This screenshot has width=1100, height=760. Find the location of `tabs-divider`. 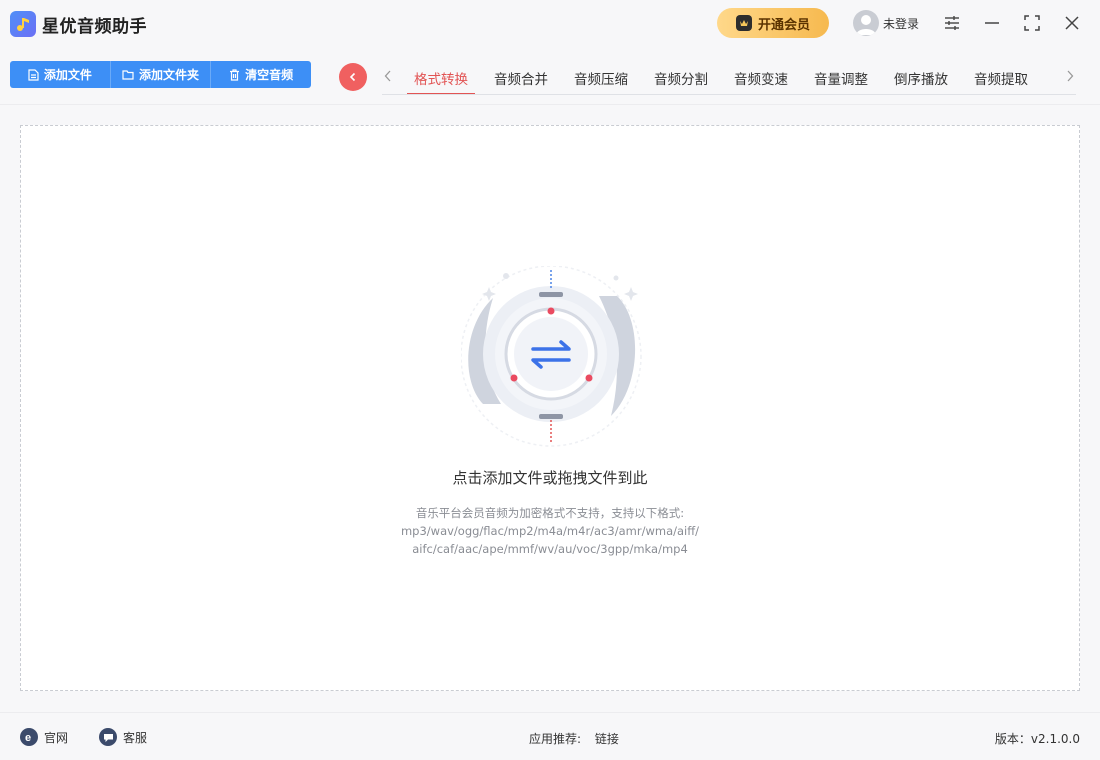

tabs-divider is located at coordinates (729, 94).